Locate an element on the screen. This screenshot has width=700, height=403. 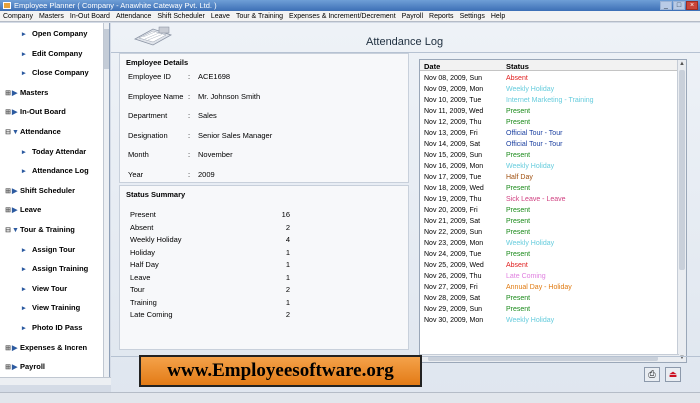
sidebar-item-label: Attendance Log is located at coordinates (60, 171).